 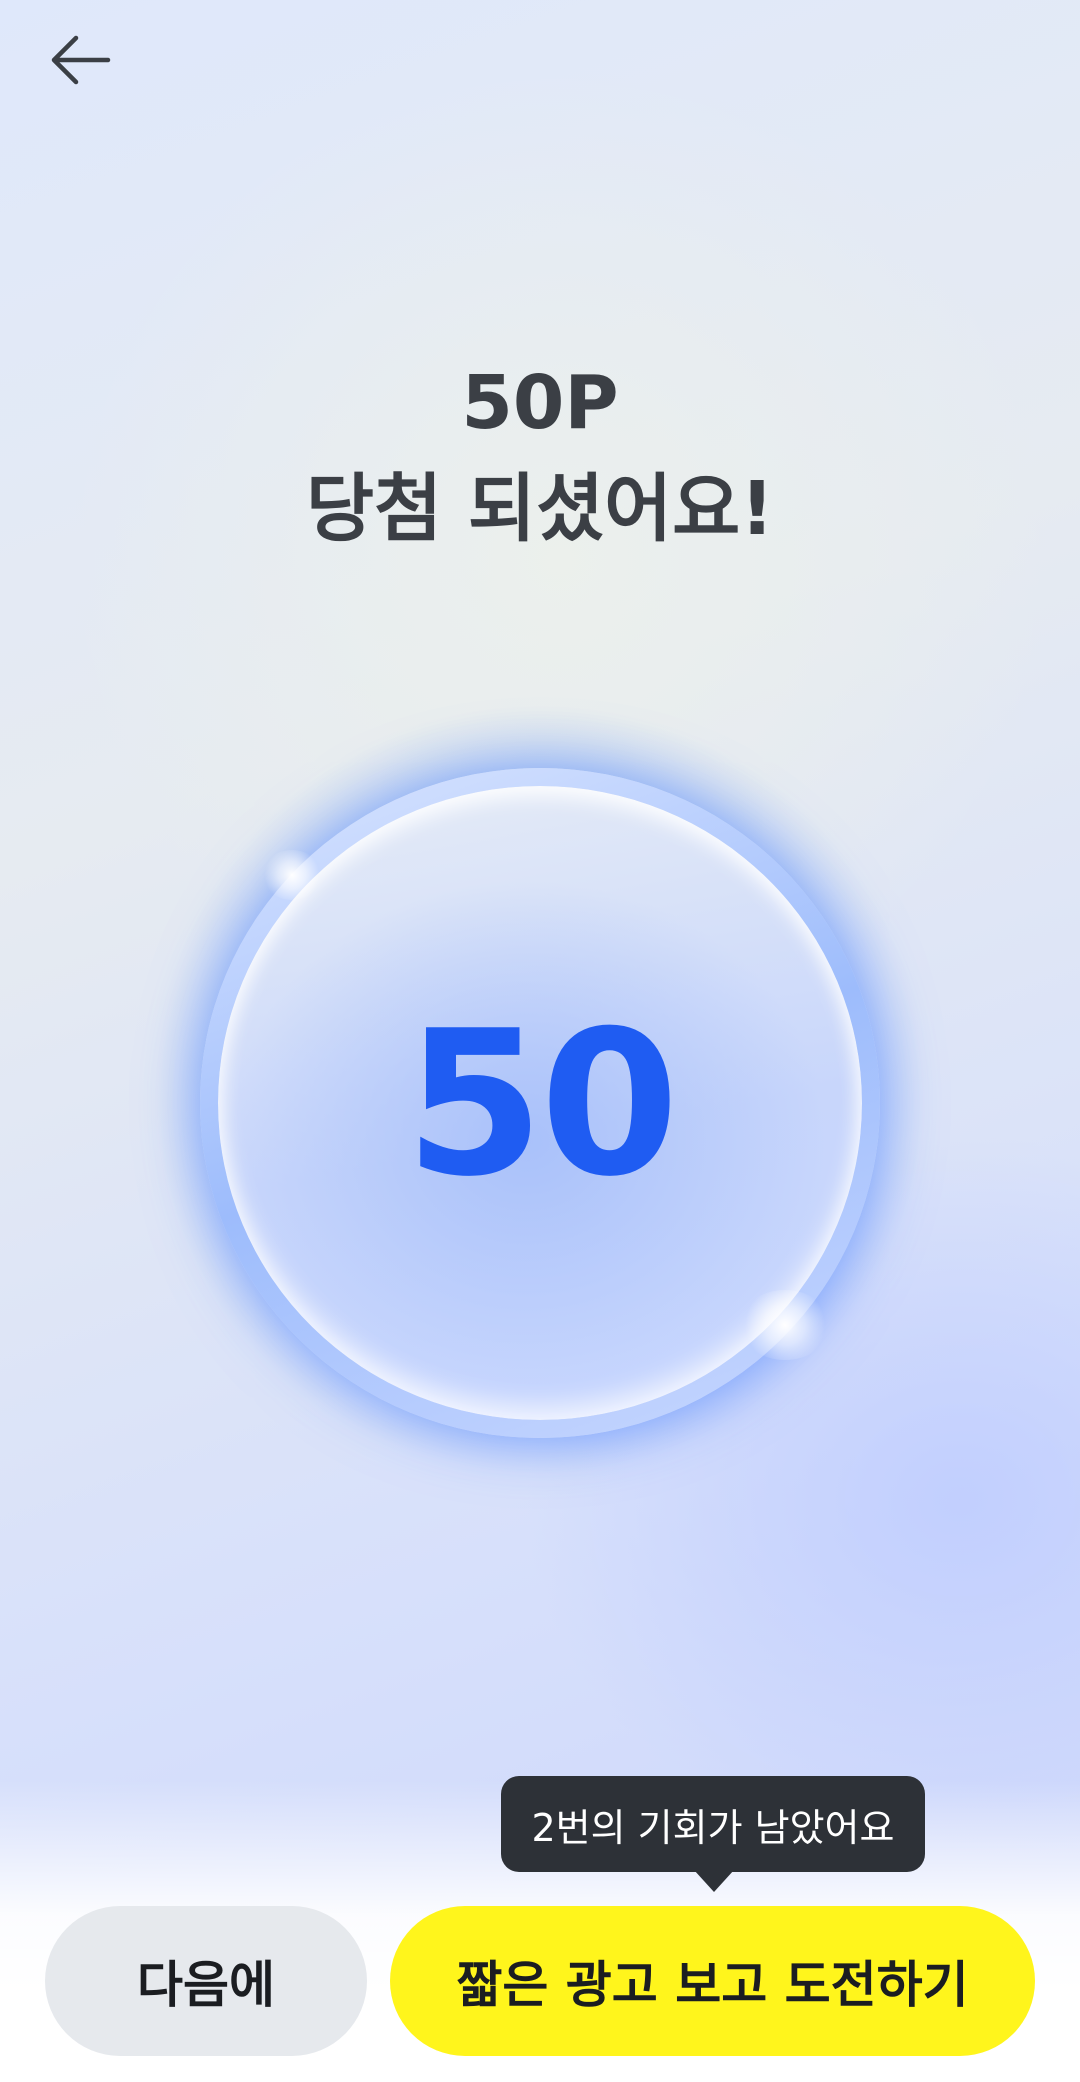 What do you see at coordinates (206, 1985) in the screenshot?
I see `next-time-label: 다음에` at bounding box center [206, 1985].